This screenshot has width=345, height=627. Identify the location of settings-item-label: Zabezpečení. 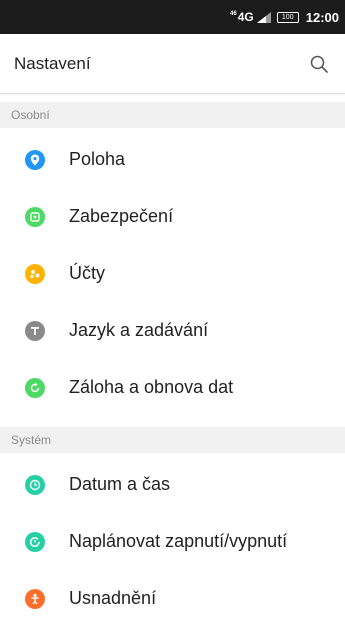
(121, 216).